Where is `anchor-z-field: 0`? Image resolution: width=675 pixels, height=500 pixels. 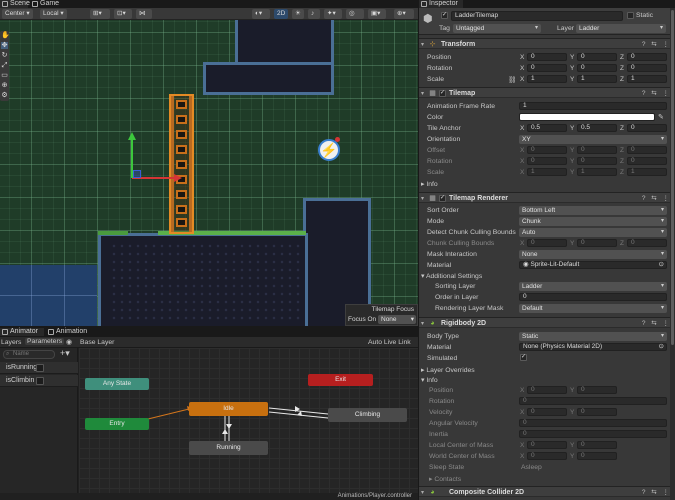
anchor-z-field: 0 is located at coordinates (647, 128).